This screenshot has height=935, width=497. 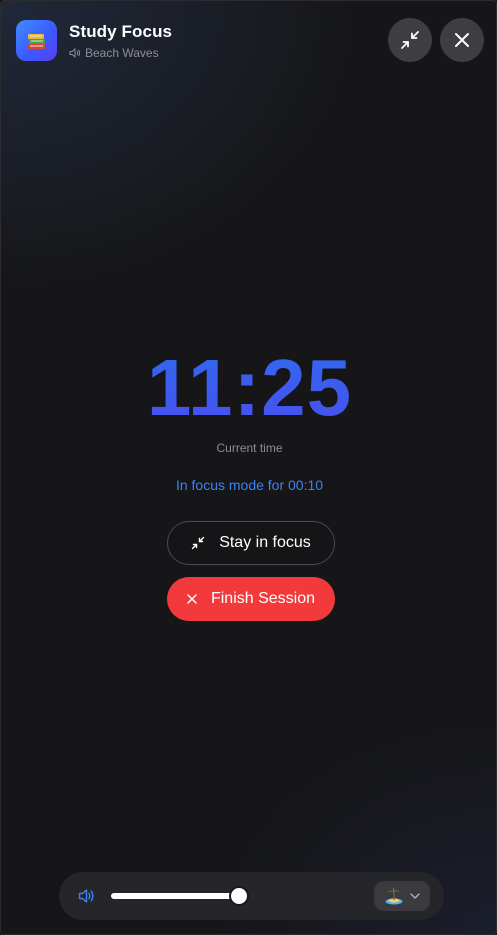 What do you see at coordinates (239, 896) in the screenshot?
I see `volume-slider-handle` at bounding box center [239, 896].